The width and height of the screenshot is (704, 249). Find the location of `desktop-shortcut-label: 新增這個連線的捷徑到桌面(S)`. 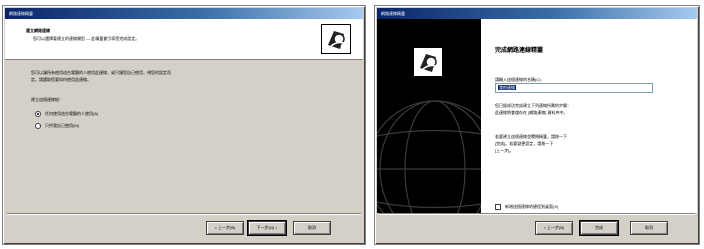

desktop-shortcut-label: 新增這個連線的捷徑到桌面(S) is located at coordinates (532, 206).